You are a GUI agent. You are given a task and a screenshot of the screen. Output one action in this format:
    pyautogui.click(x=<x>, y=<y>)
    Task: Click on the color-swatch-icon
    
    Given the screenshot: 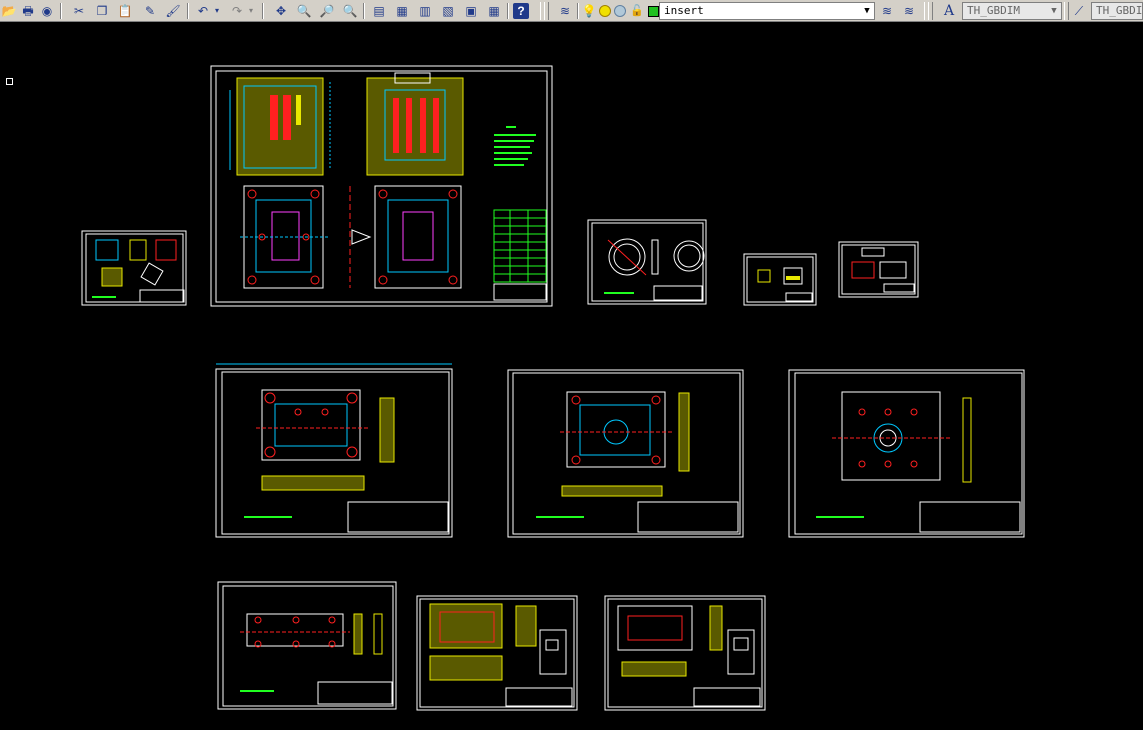 What is the action you would take?
    pyautogui.click(x=653, y=11)
    